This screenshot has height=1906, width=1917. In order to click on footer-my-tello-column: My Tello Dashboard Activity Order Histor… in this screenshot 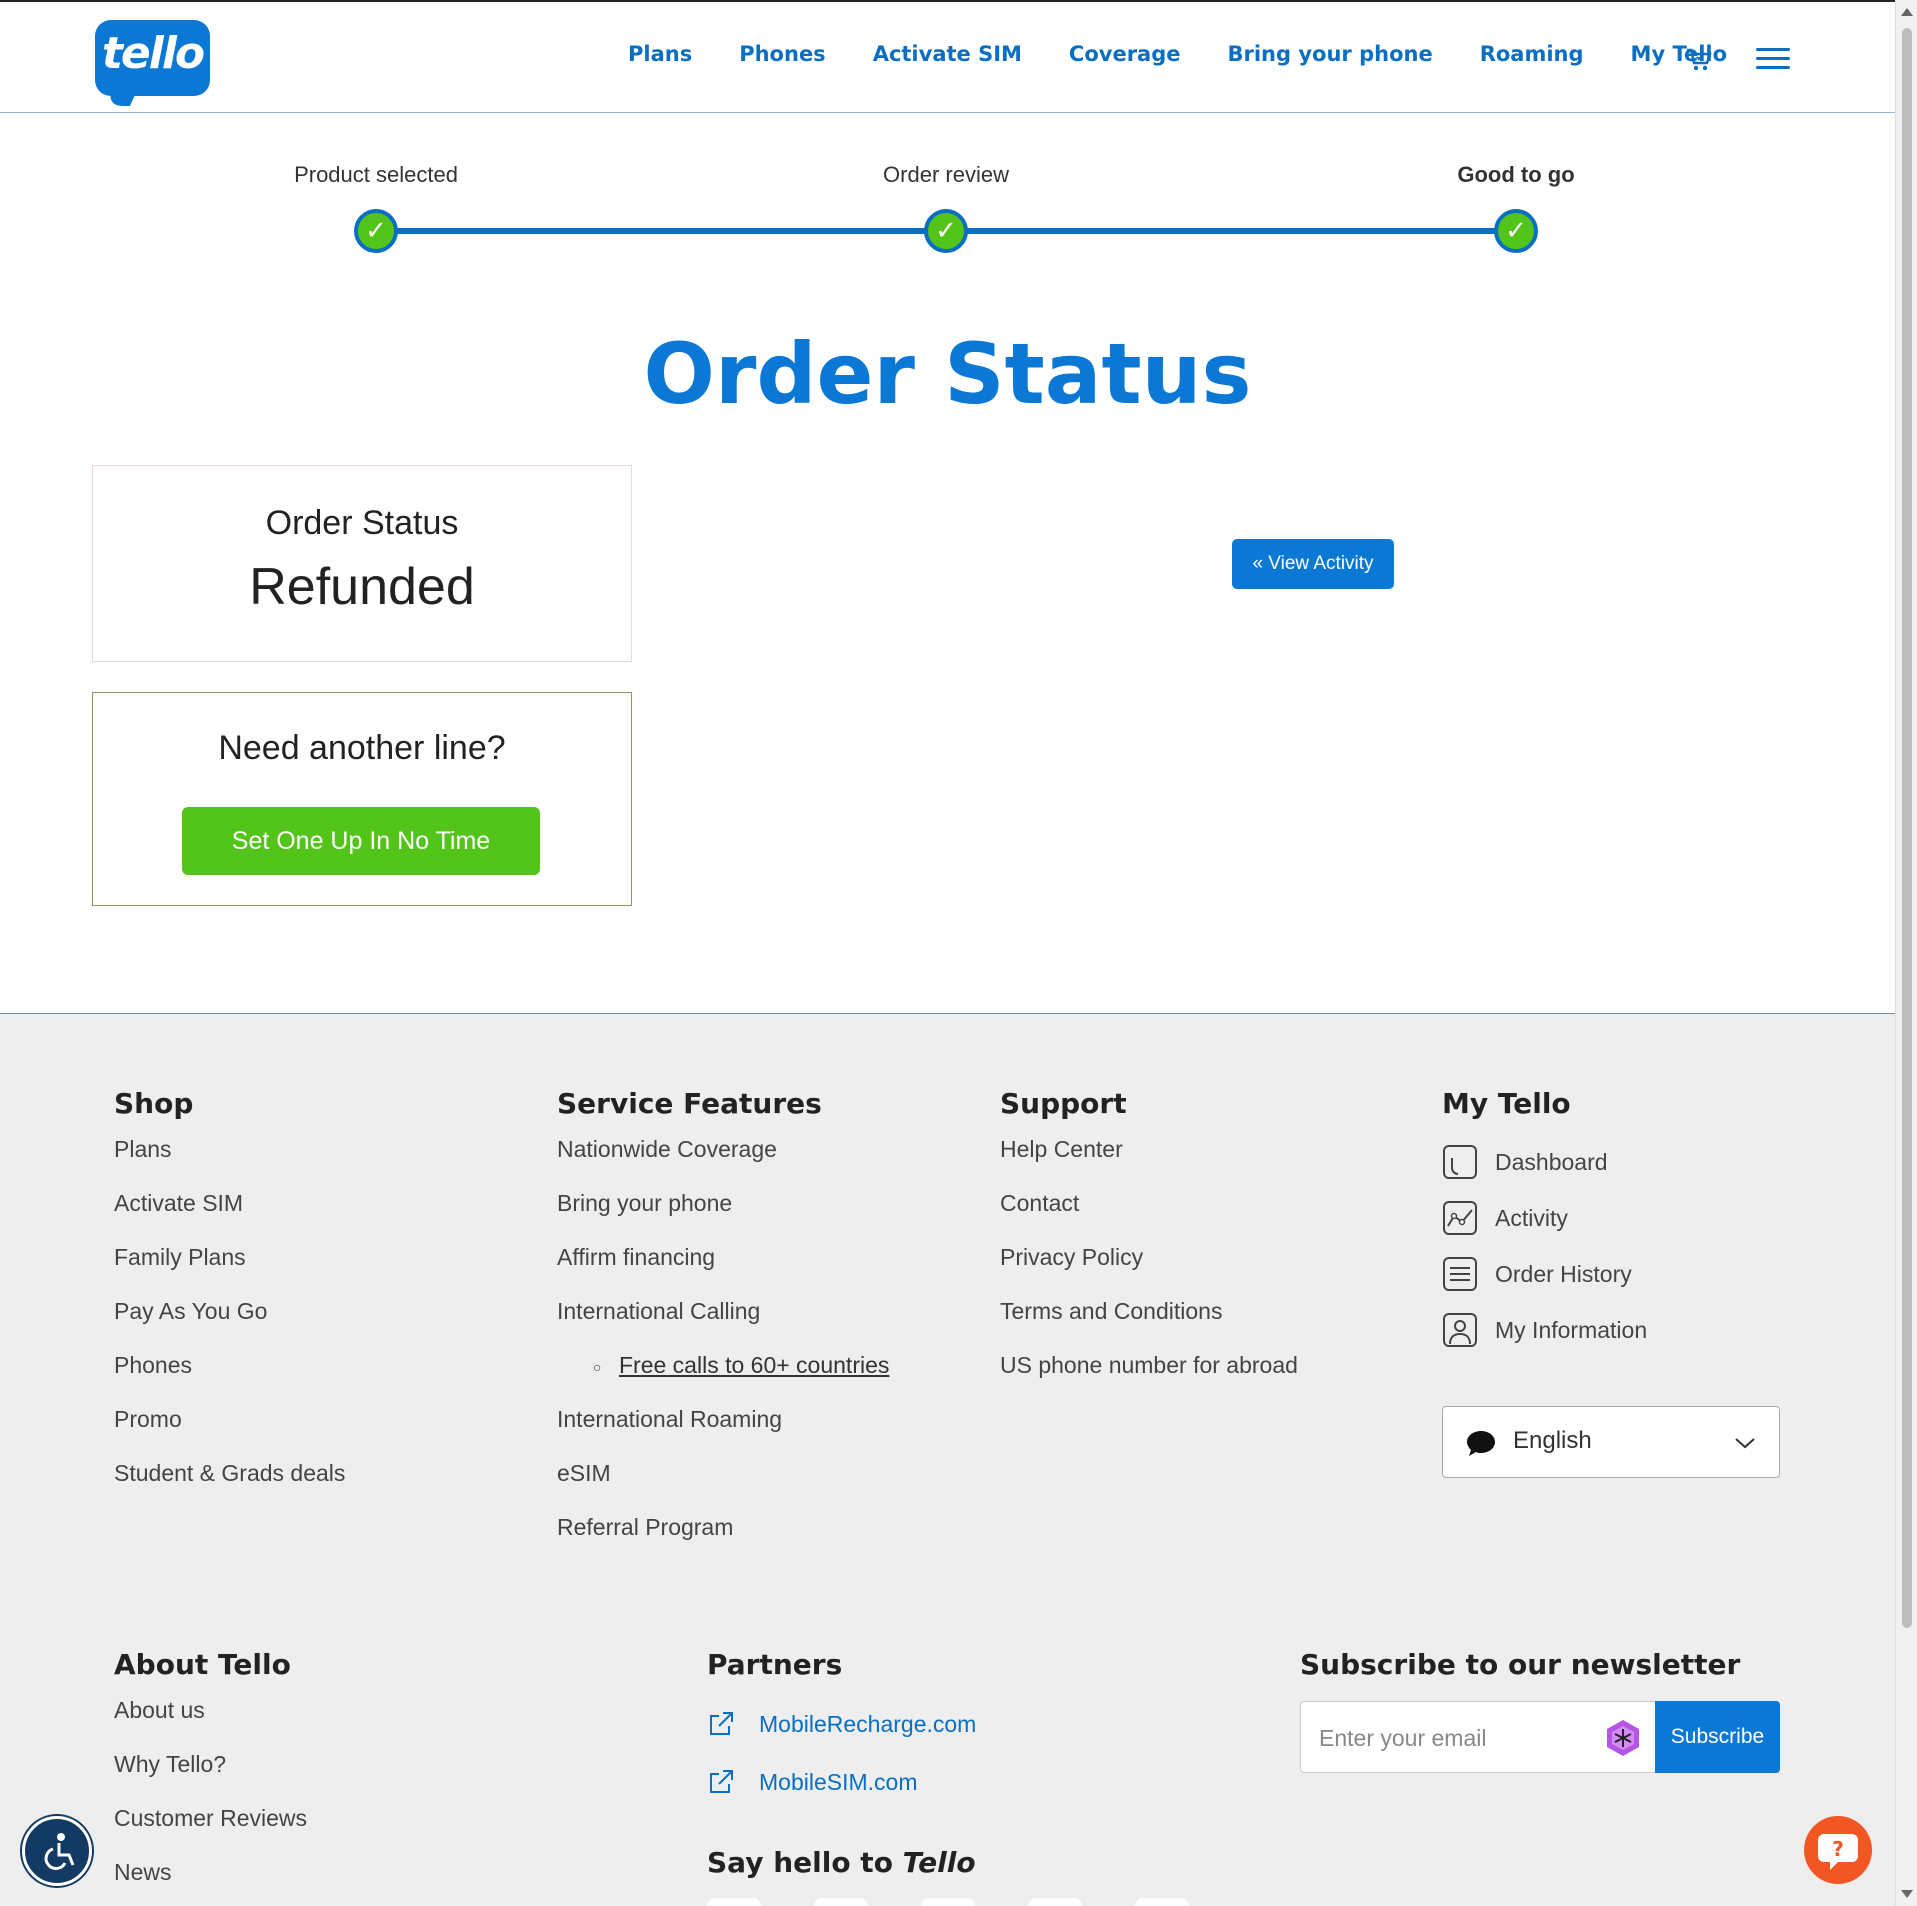, I will do `click(1544, 1222)`.